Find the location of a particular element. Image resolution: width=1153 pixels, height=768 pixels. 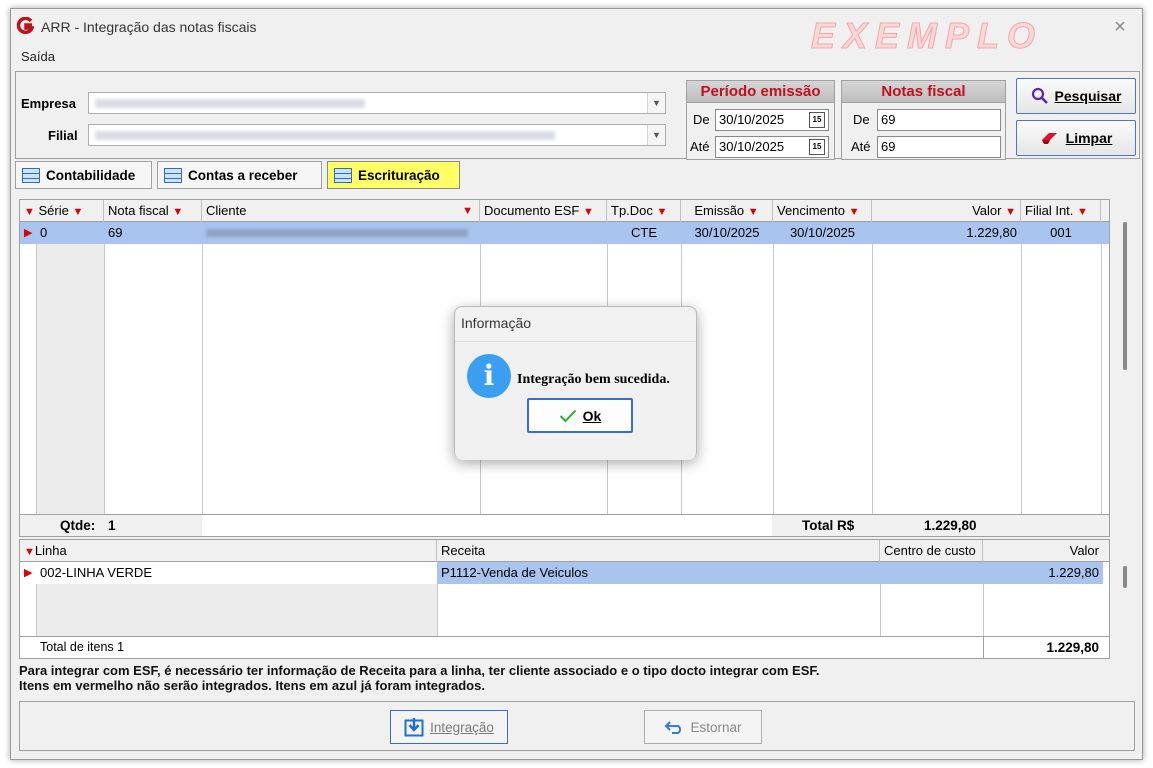

cell-valor2: 1.229,80 is located at coordinates (1043, 573).